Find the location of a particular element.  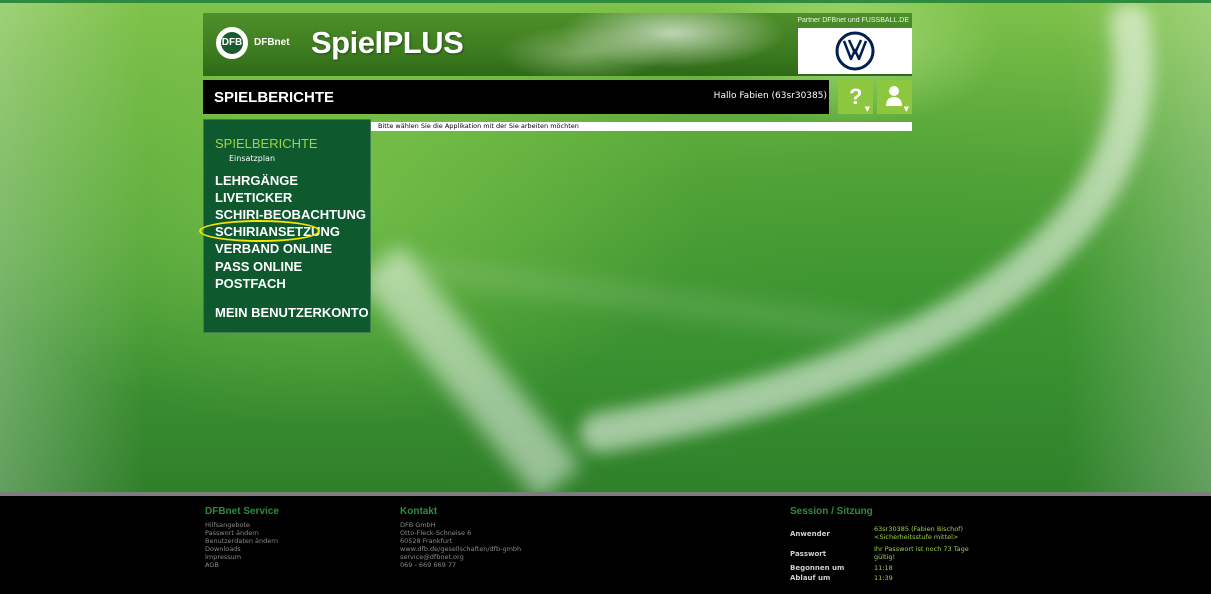

dfb-logo-text: DFB is located at coordinates (232, 43).